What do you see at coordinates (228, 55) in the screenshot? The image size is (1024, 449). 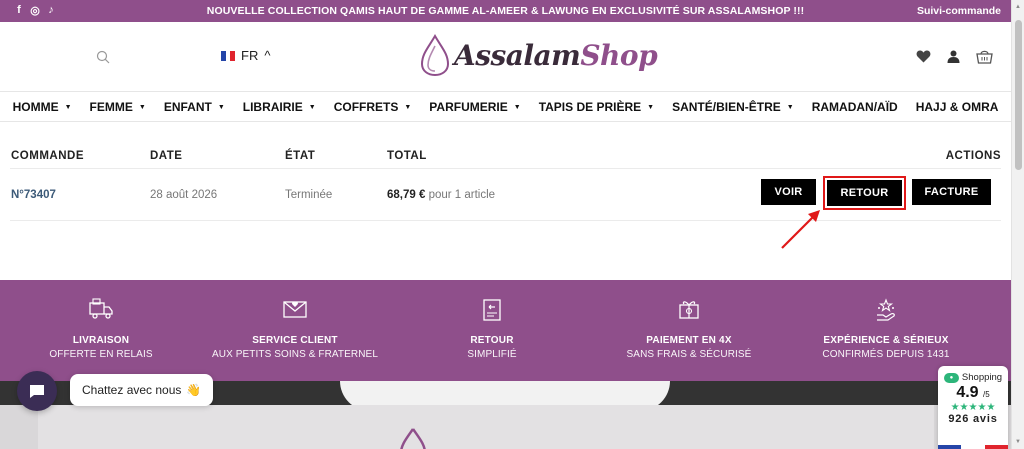 I see `french-flag-icon` at bounding box center [228, 55].